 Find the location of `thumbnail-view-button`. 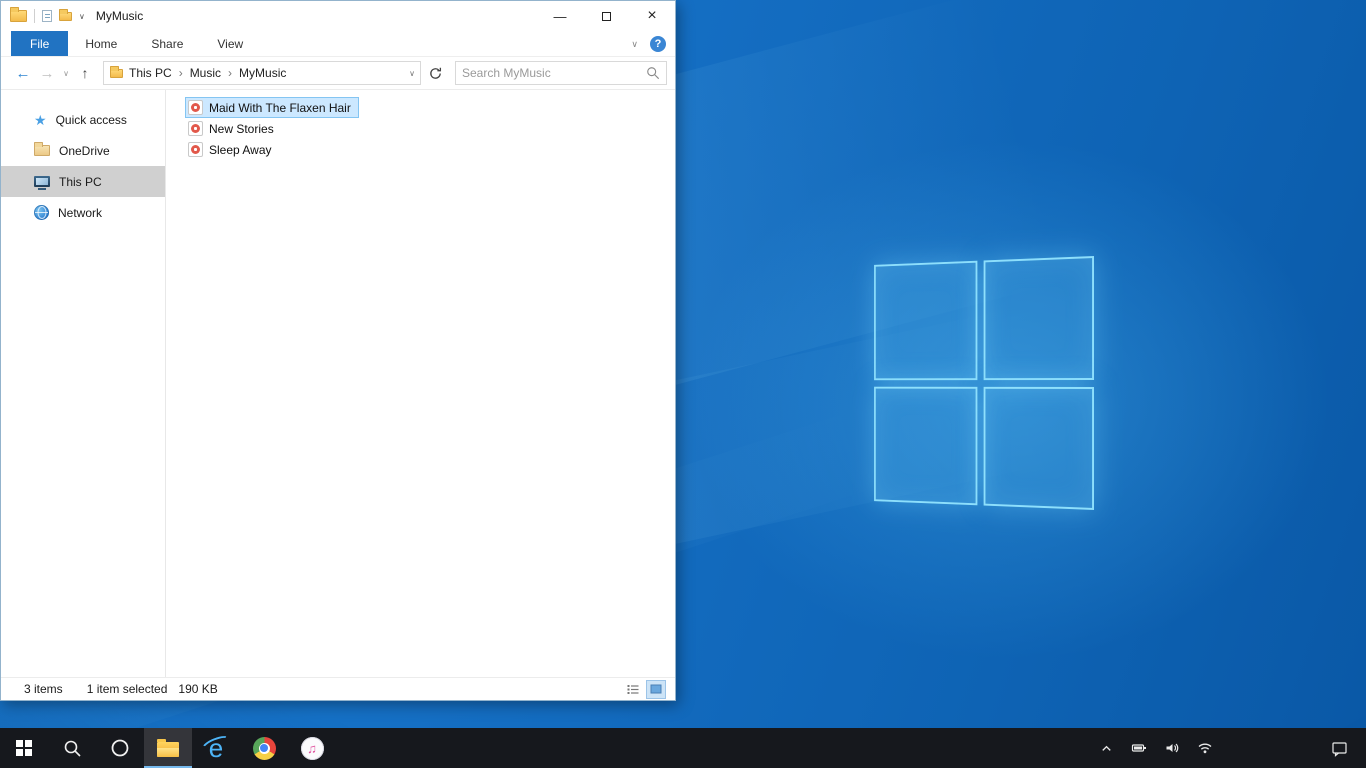

thumbnail-view-button is located at coordinates (656, 689).